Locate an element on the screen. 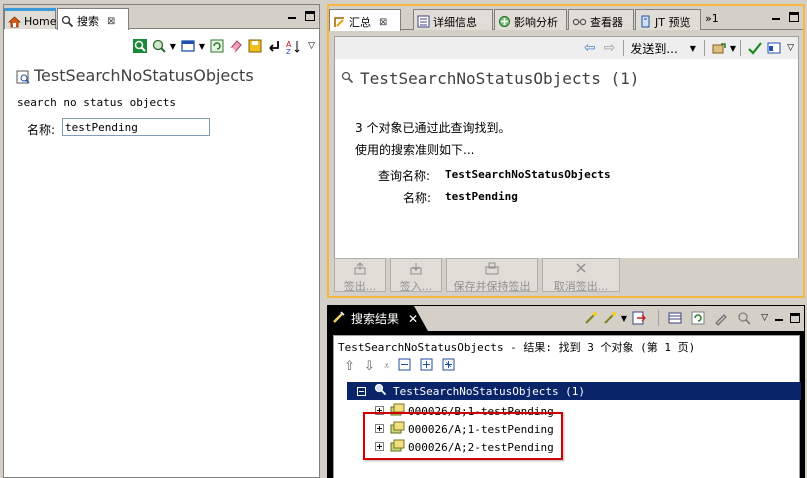 This screenshot has height=478, width=807. summary-header-text: TestSearchNoStatusObjects (1) is located at coordinates (500, 78).